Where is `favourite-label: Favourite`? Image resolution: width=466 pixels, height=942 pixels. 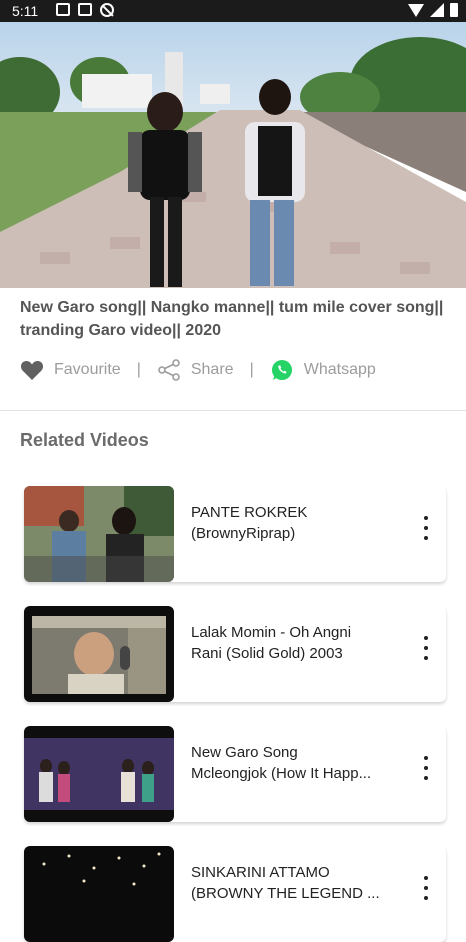
favourite-label: Favourite is located at coordinates (87, 369).